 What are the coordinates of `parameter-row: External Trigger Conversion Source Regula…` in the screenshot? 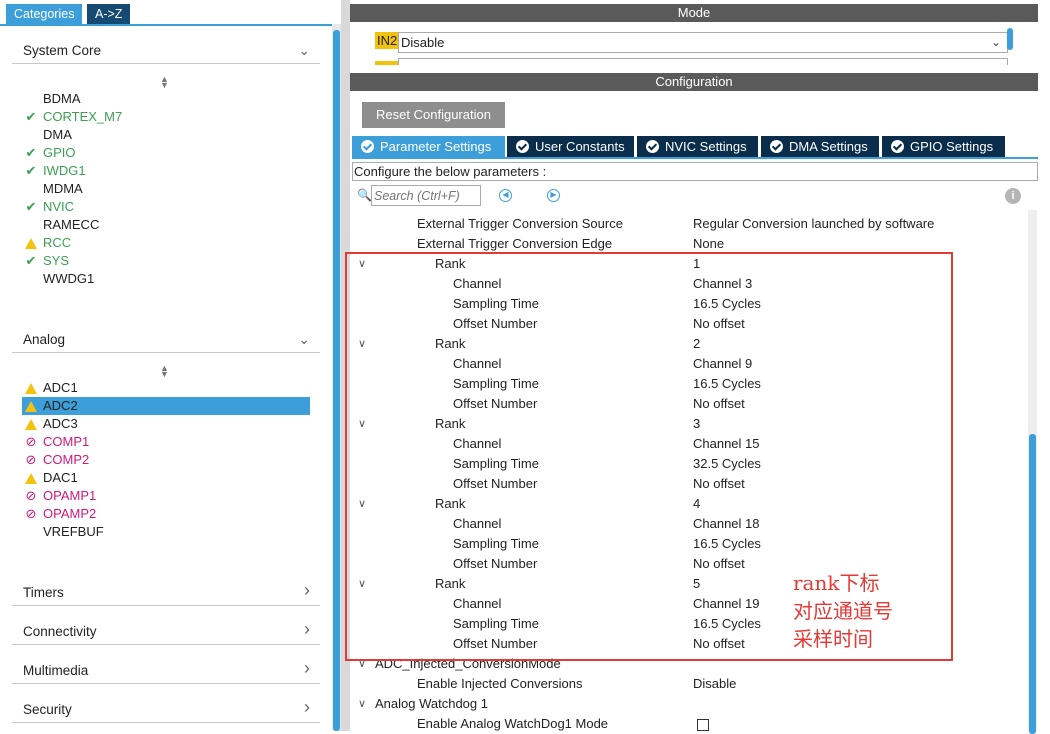 It's located at (690, 224).